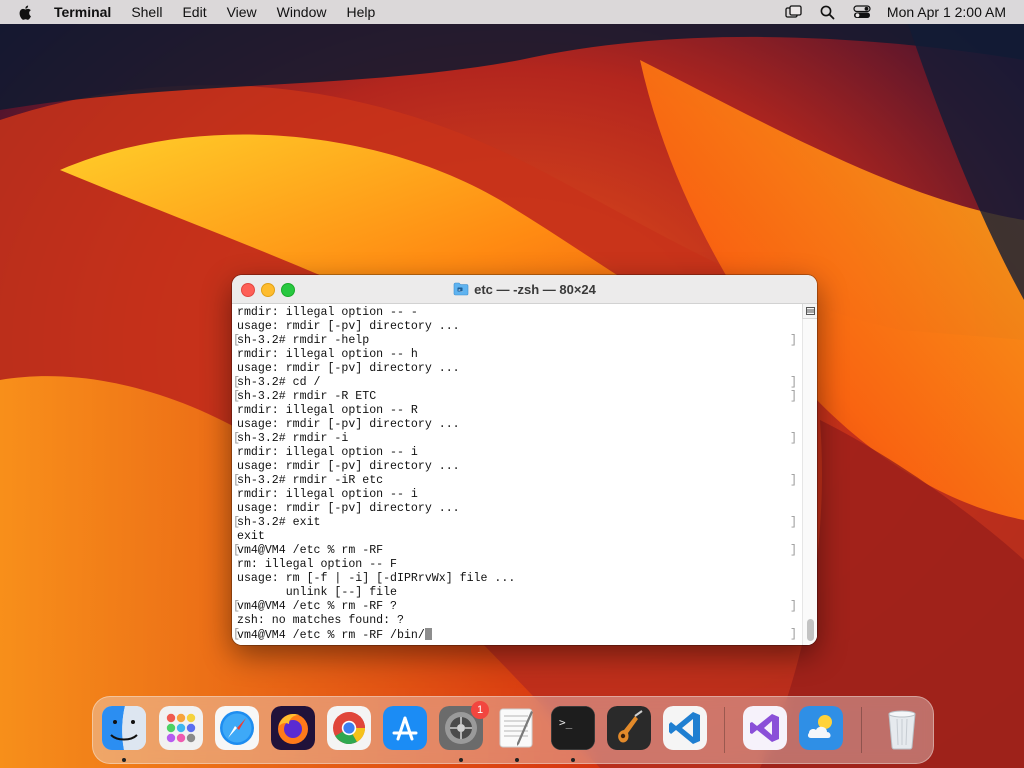 The image size is (1024, 768). I want to click on terminal-line-text: sh-3.2# rmdir -R ETC, so click(307, 396).